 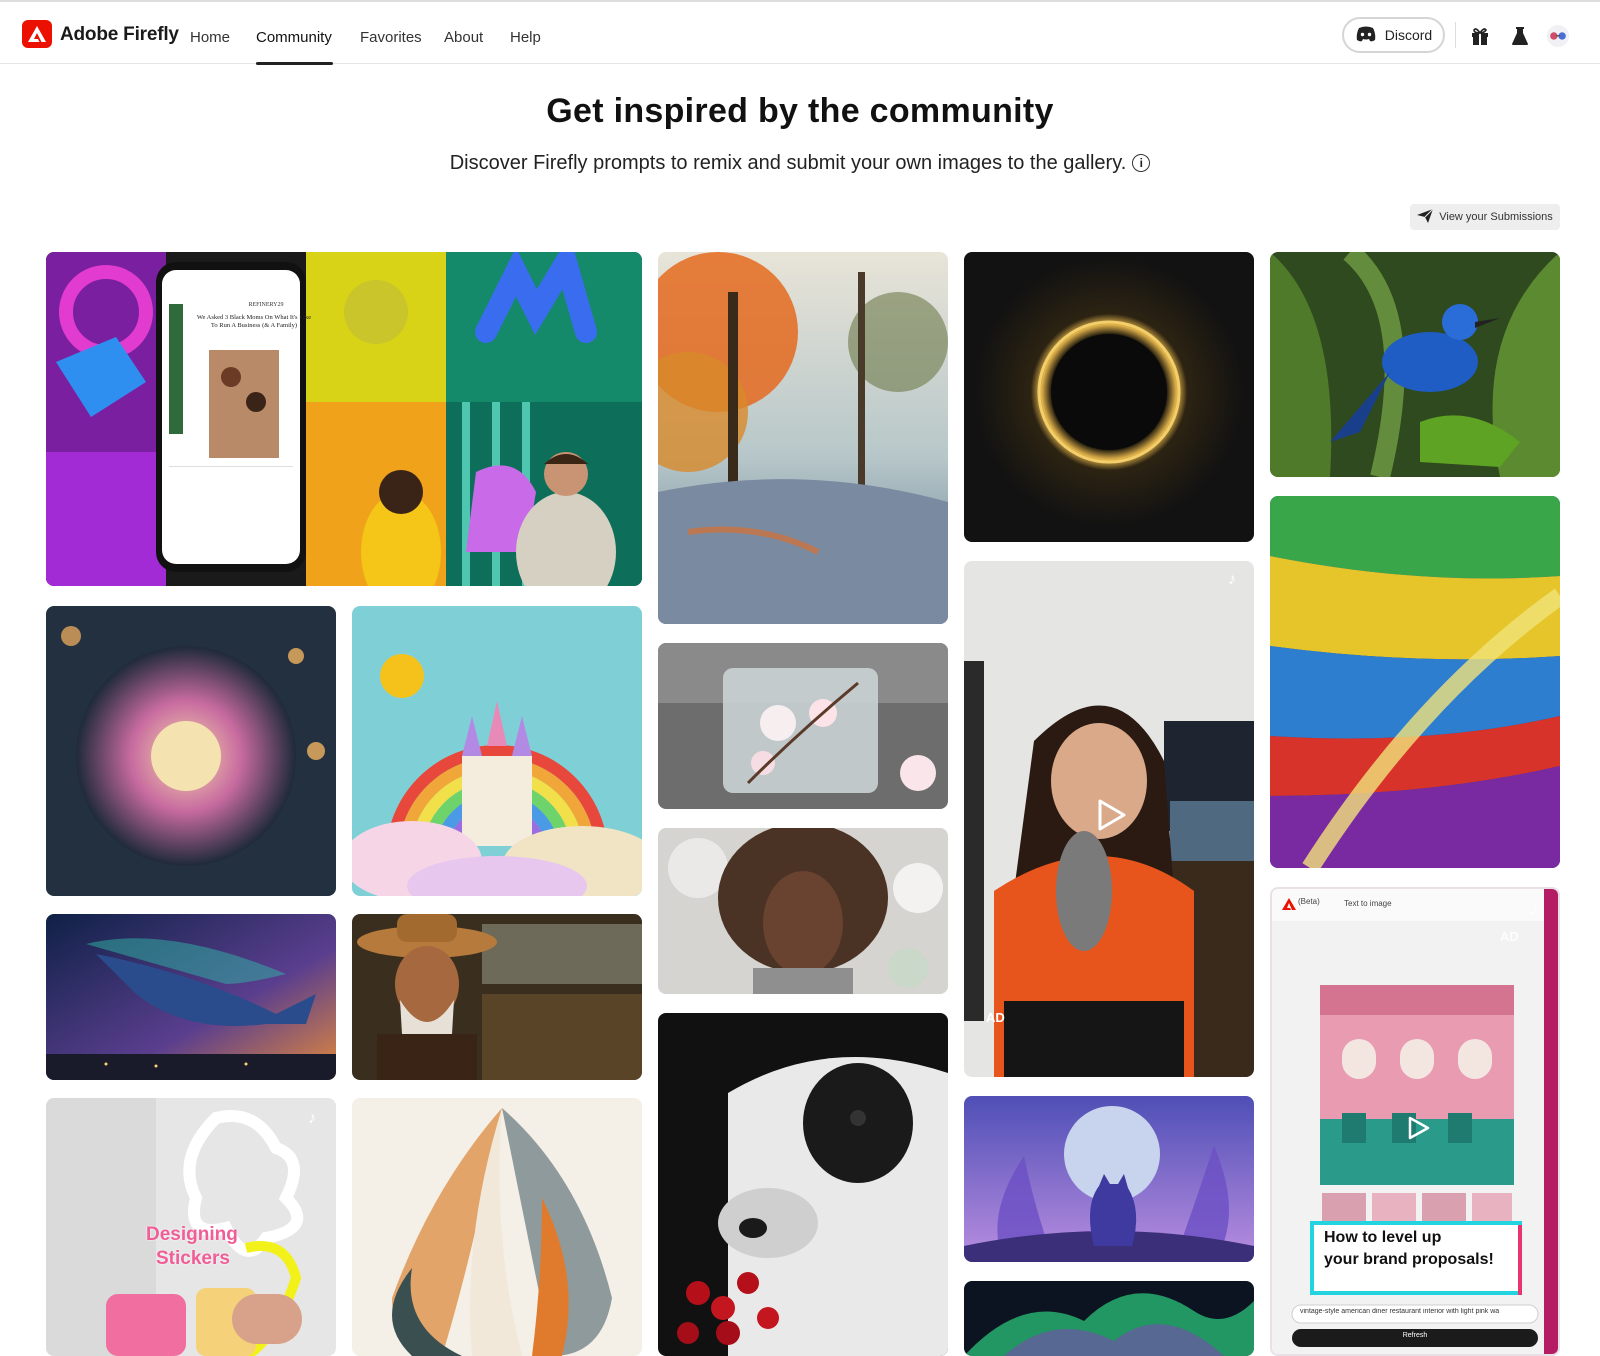 I want to click on app-name: Adobe Firefly, so click(x=119, y=35).